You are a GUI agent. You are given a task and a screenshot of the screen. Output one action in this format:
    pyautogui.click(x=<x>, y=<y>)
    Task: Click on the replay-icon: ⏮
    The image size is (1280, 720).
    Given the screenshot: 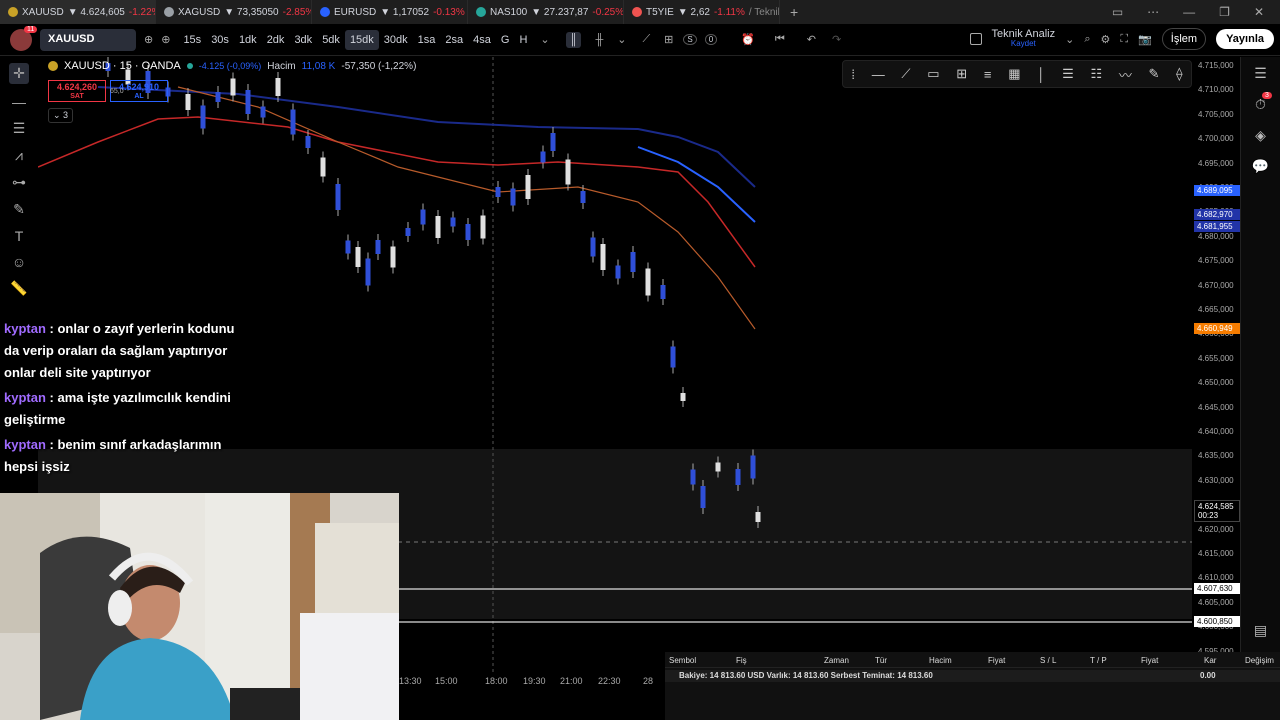 What is the action you would take?
    pyautogui.click(x=780, y=39)
    